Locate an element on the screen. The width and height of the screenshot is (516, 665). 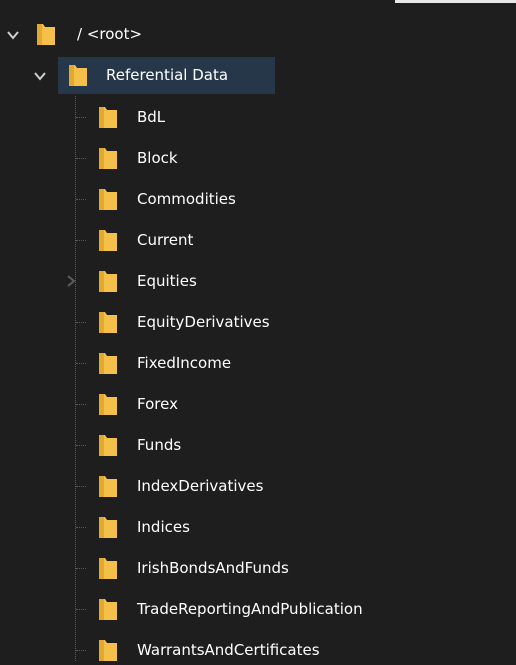
tree-node-child: FixedIncome is located at coordinates (184, 363).